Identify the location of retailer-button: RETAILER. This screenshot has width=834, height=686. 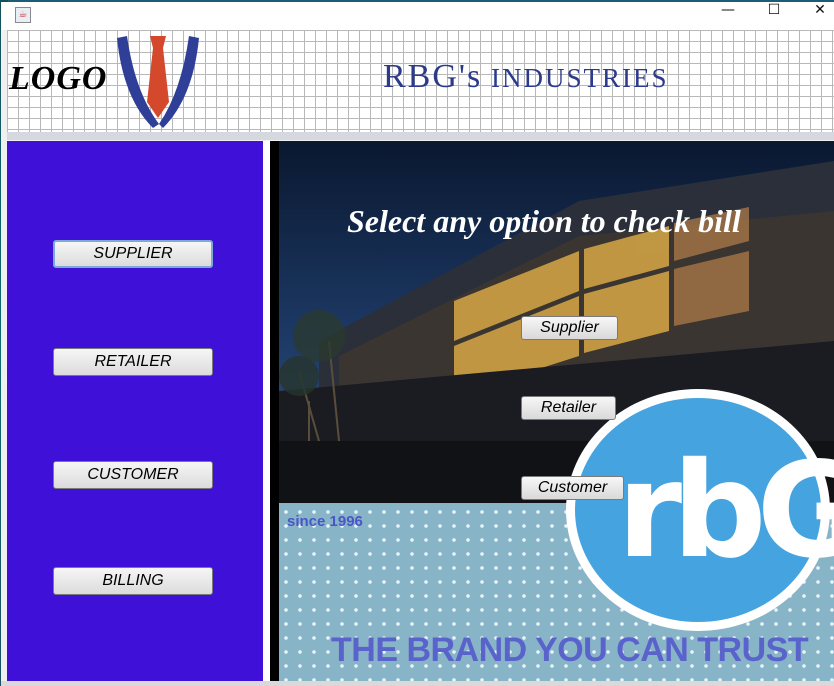
(133, 362).